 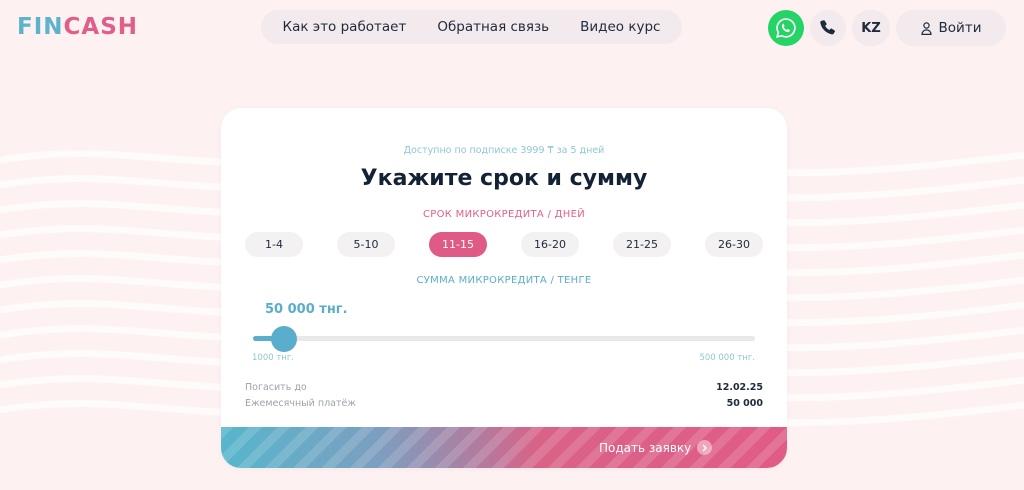 I want to click on monthly-payment-value: 50 000, so click(x=744, y=403).